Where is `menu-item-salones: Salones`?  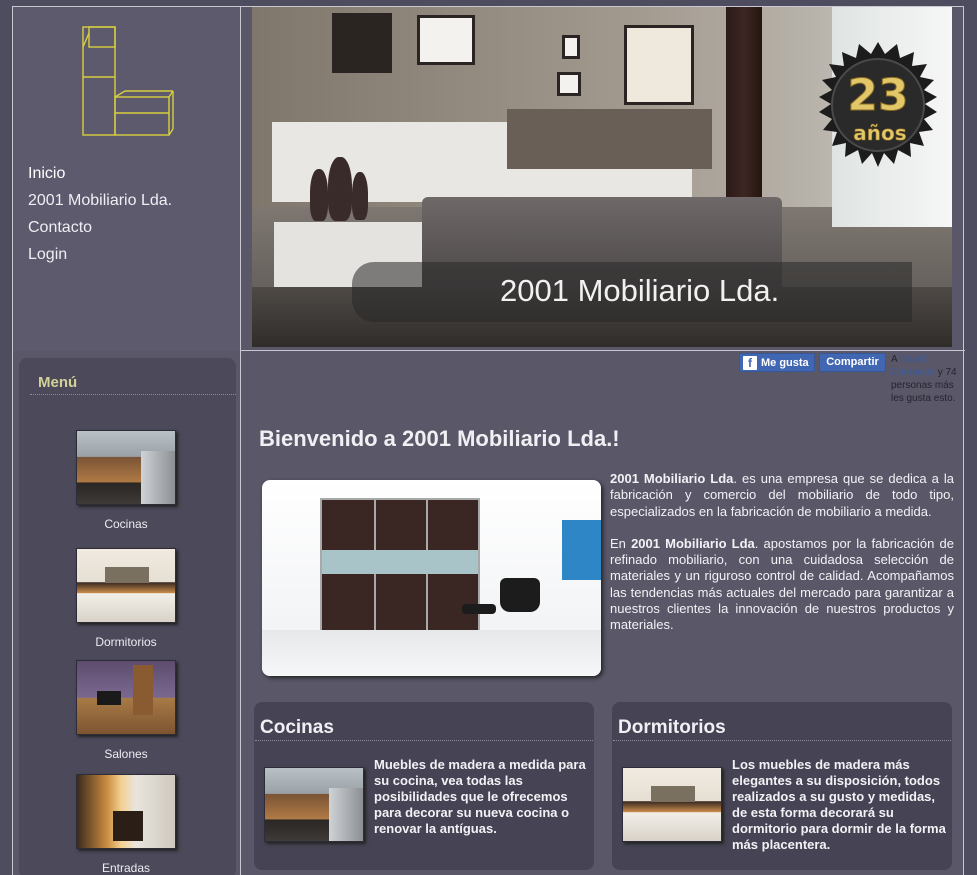
menu-item-salones: Salones is located at coordinates (126, 710).